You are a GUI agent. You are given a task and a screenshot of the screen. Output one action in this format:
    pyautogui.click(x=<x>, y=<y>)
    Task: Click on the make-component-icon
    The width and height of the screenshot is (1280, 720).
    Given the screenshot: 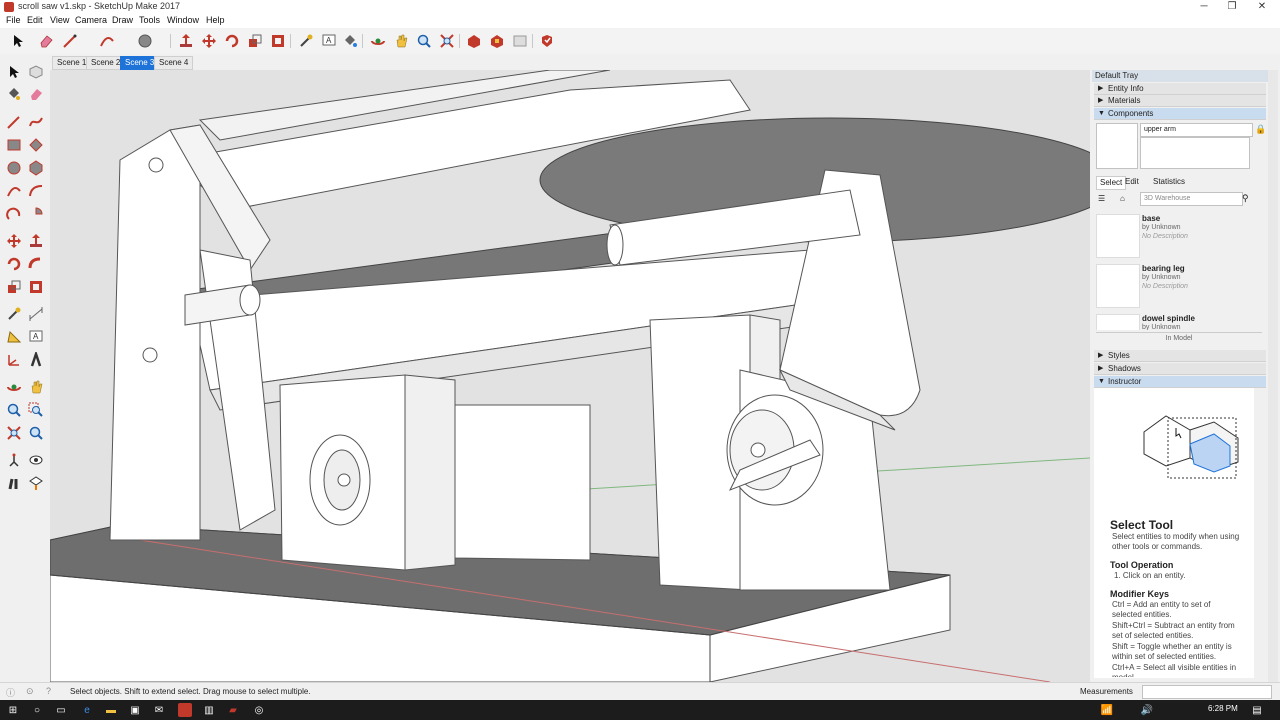 What is the action you would take?
    pyautogui.click(x=36, y=72)
    